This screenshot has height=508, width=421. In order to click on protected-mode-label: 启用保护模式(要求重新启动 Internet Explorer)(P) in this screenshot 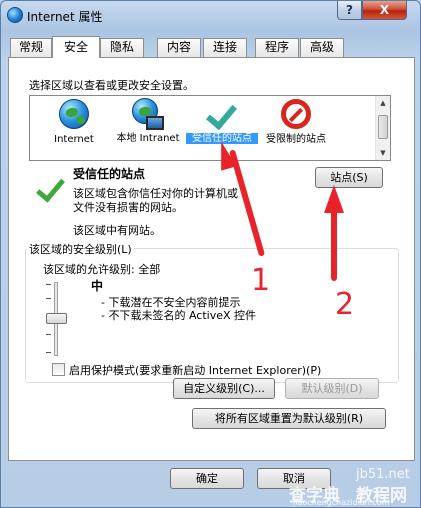, I will do `click(195, 370)`.